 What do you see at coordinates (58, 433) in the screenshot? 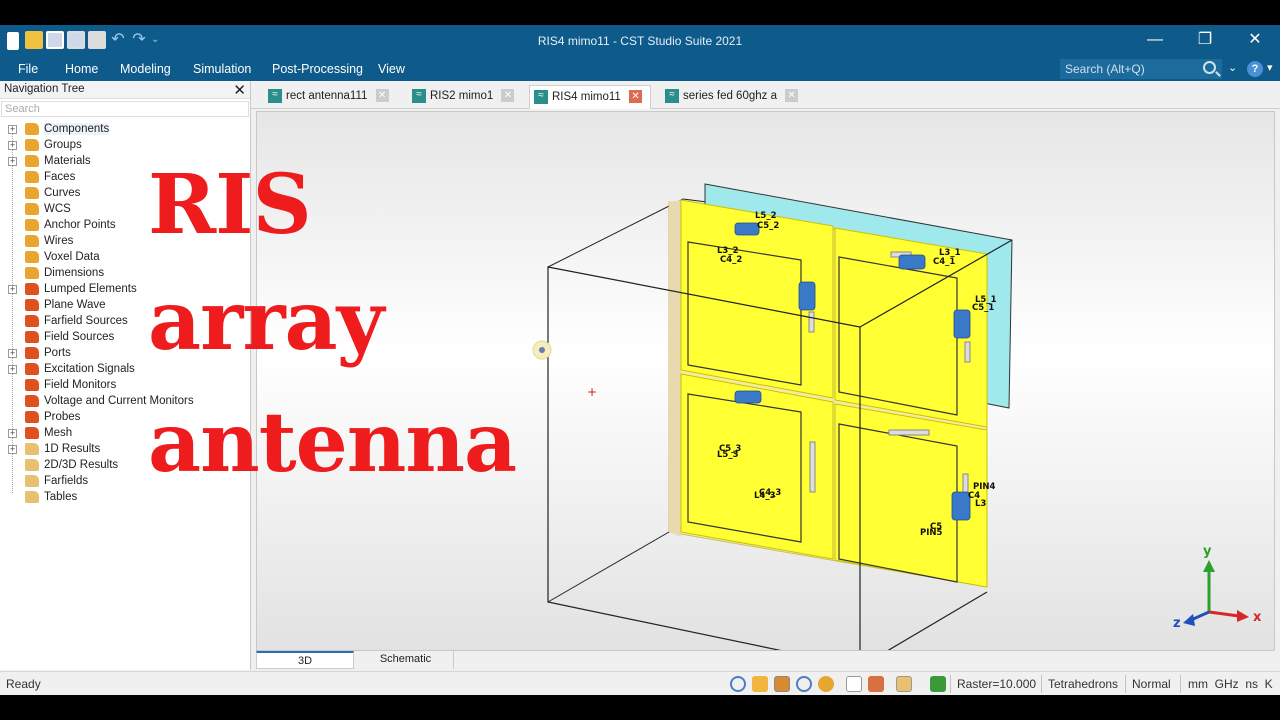
I see `tree-item-label: Mesh` at bounding box center [58, 433].